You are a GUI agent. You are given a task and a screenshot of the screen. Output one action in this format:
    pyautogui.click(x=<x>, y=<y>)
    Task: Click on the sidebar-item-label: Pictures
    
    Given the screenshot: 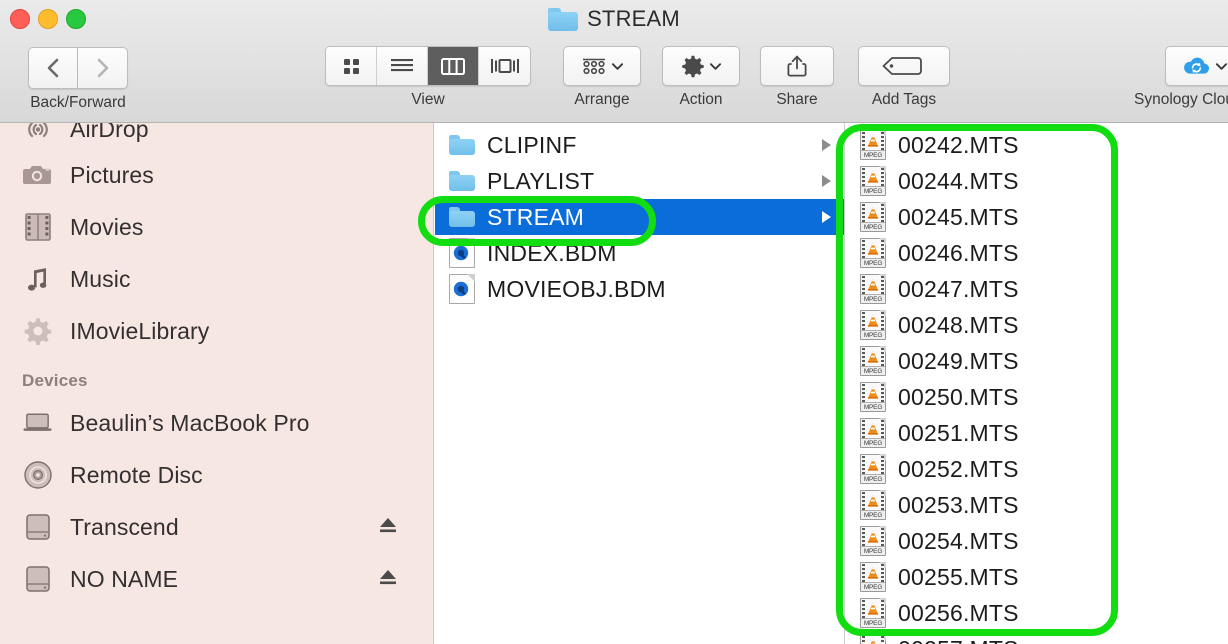 What is the action you would take?
    pyautogui.click(x=112, y=174)
    